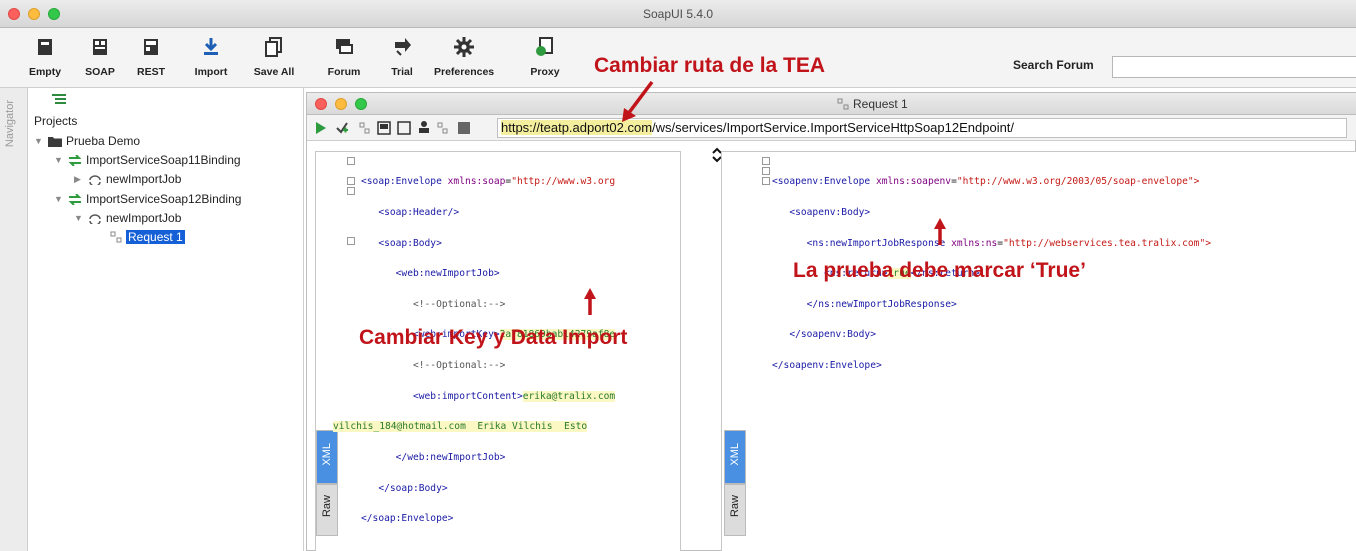 The height and width of the screenshot is (551, 1356). I want to click on response-xml-tab: XML, so click(735, 457).